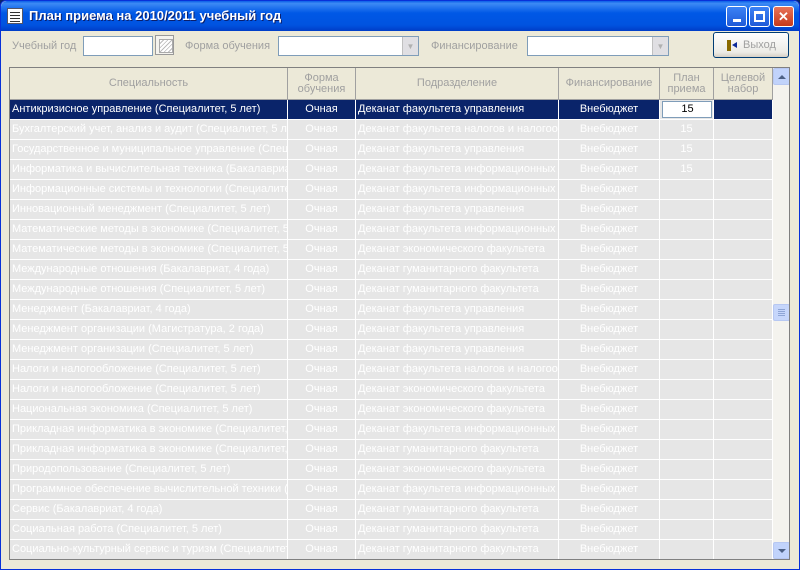 The height and width of the screenshot is (570, 800). What do you see at coordinates (149, 510) in the screenshot?
I see `cell-specialty: Сервис (Бакалавриат, 4 года)` at bounding box center [149, 510].